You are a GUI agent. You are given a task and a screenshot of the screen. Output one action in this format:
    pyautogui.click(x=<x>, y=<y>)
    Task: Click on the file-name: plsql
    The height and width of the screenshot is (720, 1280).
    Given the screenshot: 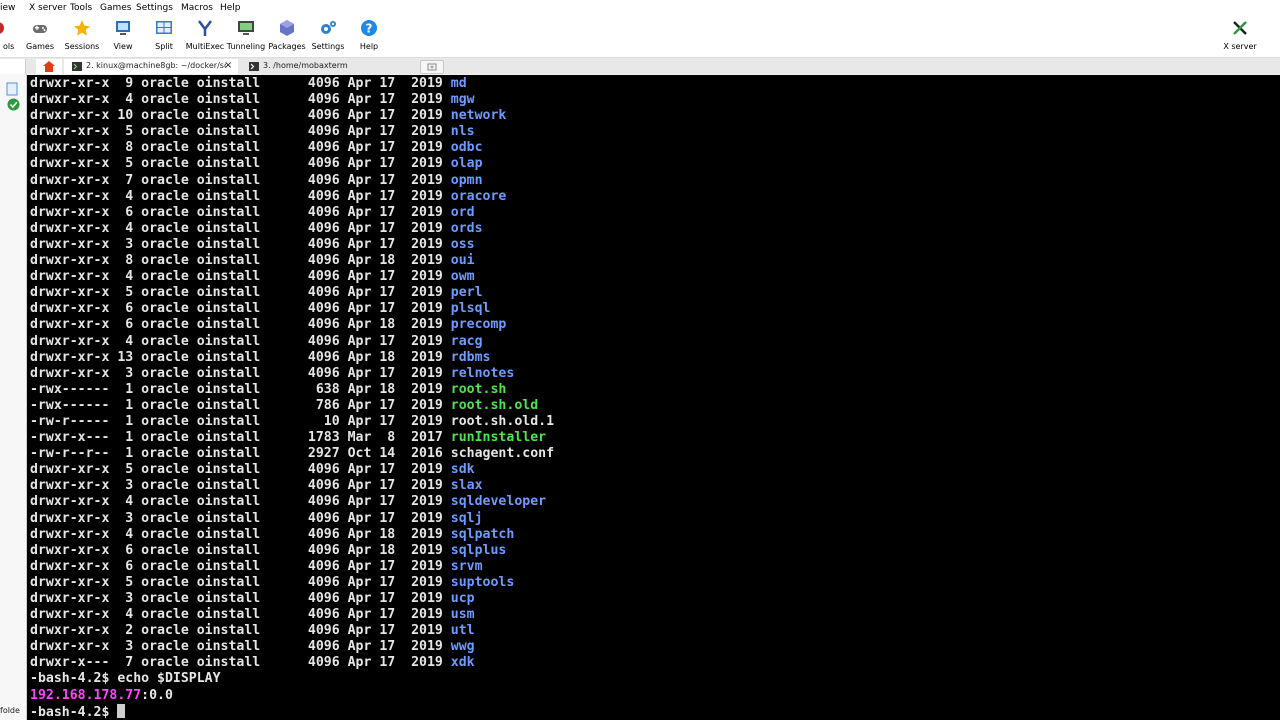 What is the action you would take?
    pyautogui.click(x=470, y=309)
    